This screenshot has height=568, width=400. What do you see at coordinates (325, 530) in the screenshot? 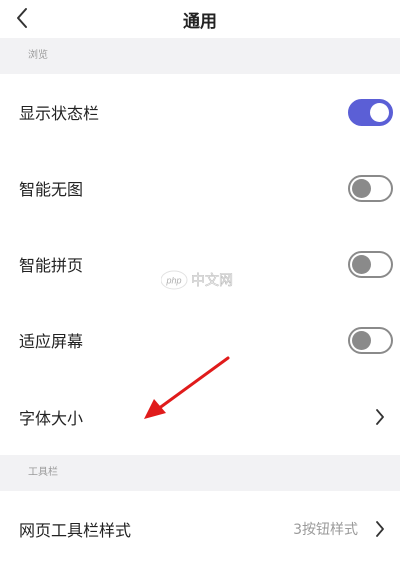
I see `toolbar-style-value: 3按钮样式` at bounding box center [325, 530].